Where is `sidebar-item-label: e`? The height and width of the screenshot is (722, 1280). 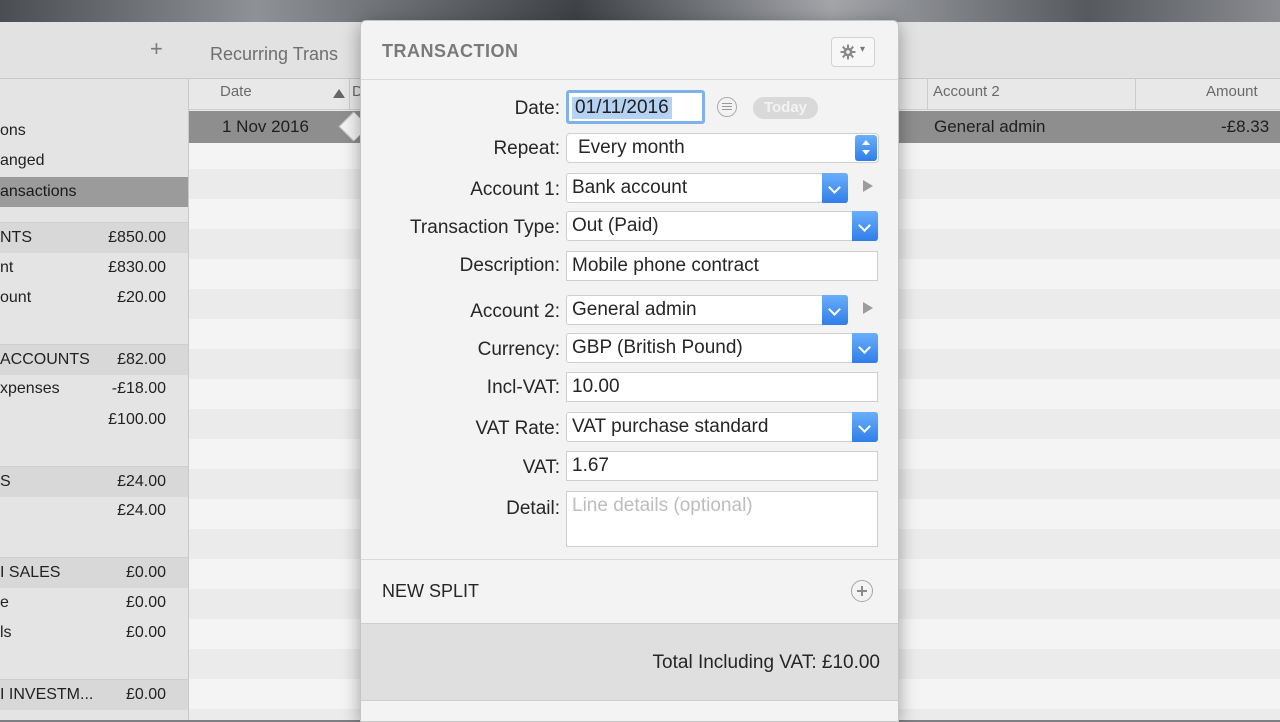
sidebar-item-label: e is located at coordinates (4, 602).